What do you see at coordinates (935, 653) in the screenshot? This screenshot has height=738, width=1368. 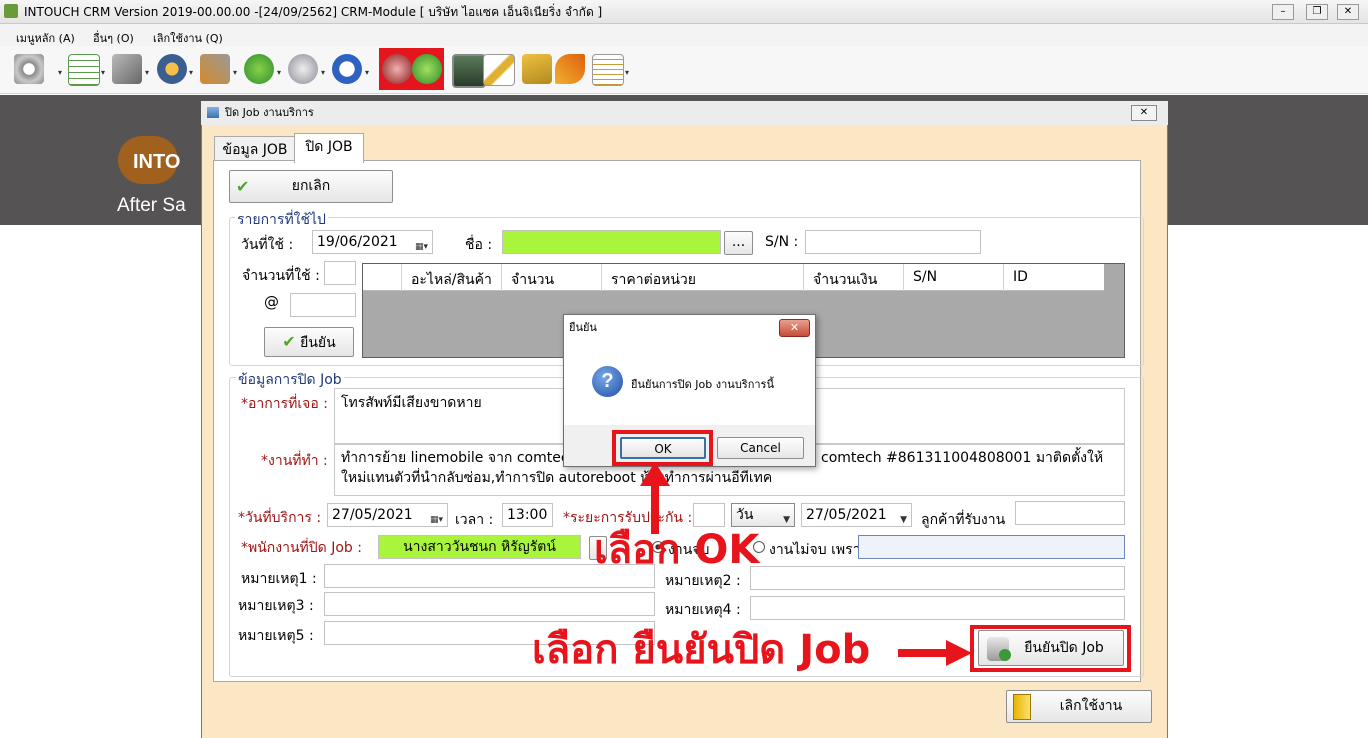 I see `arrow-right-annotation` at bounding box center [935, 653].